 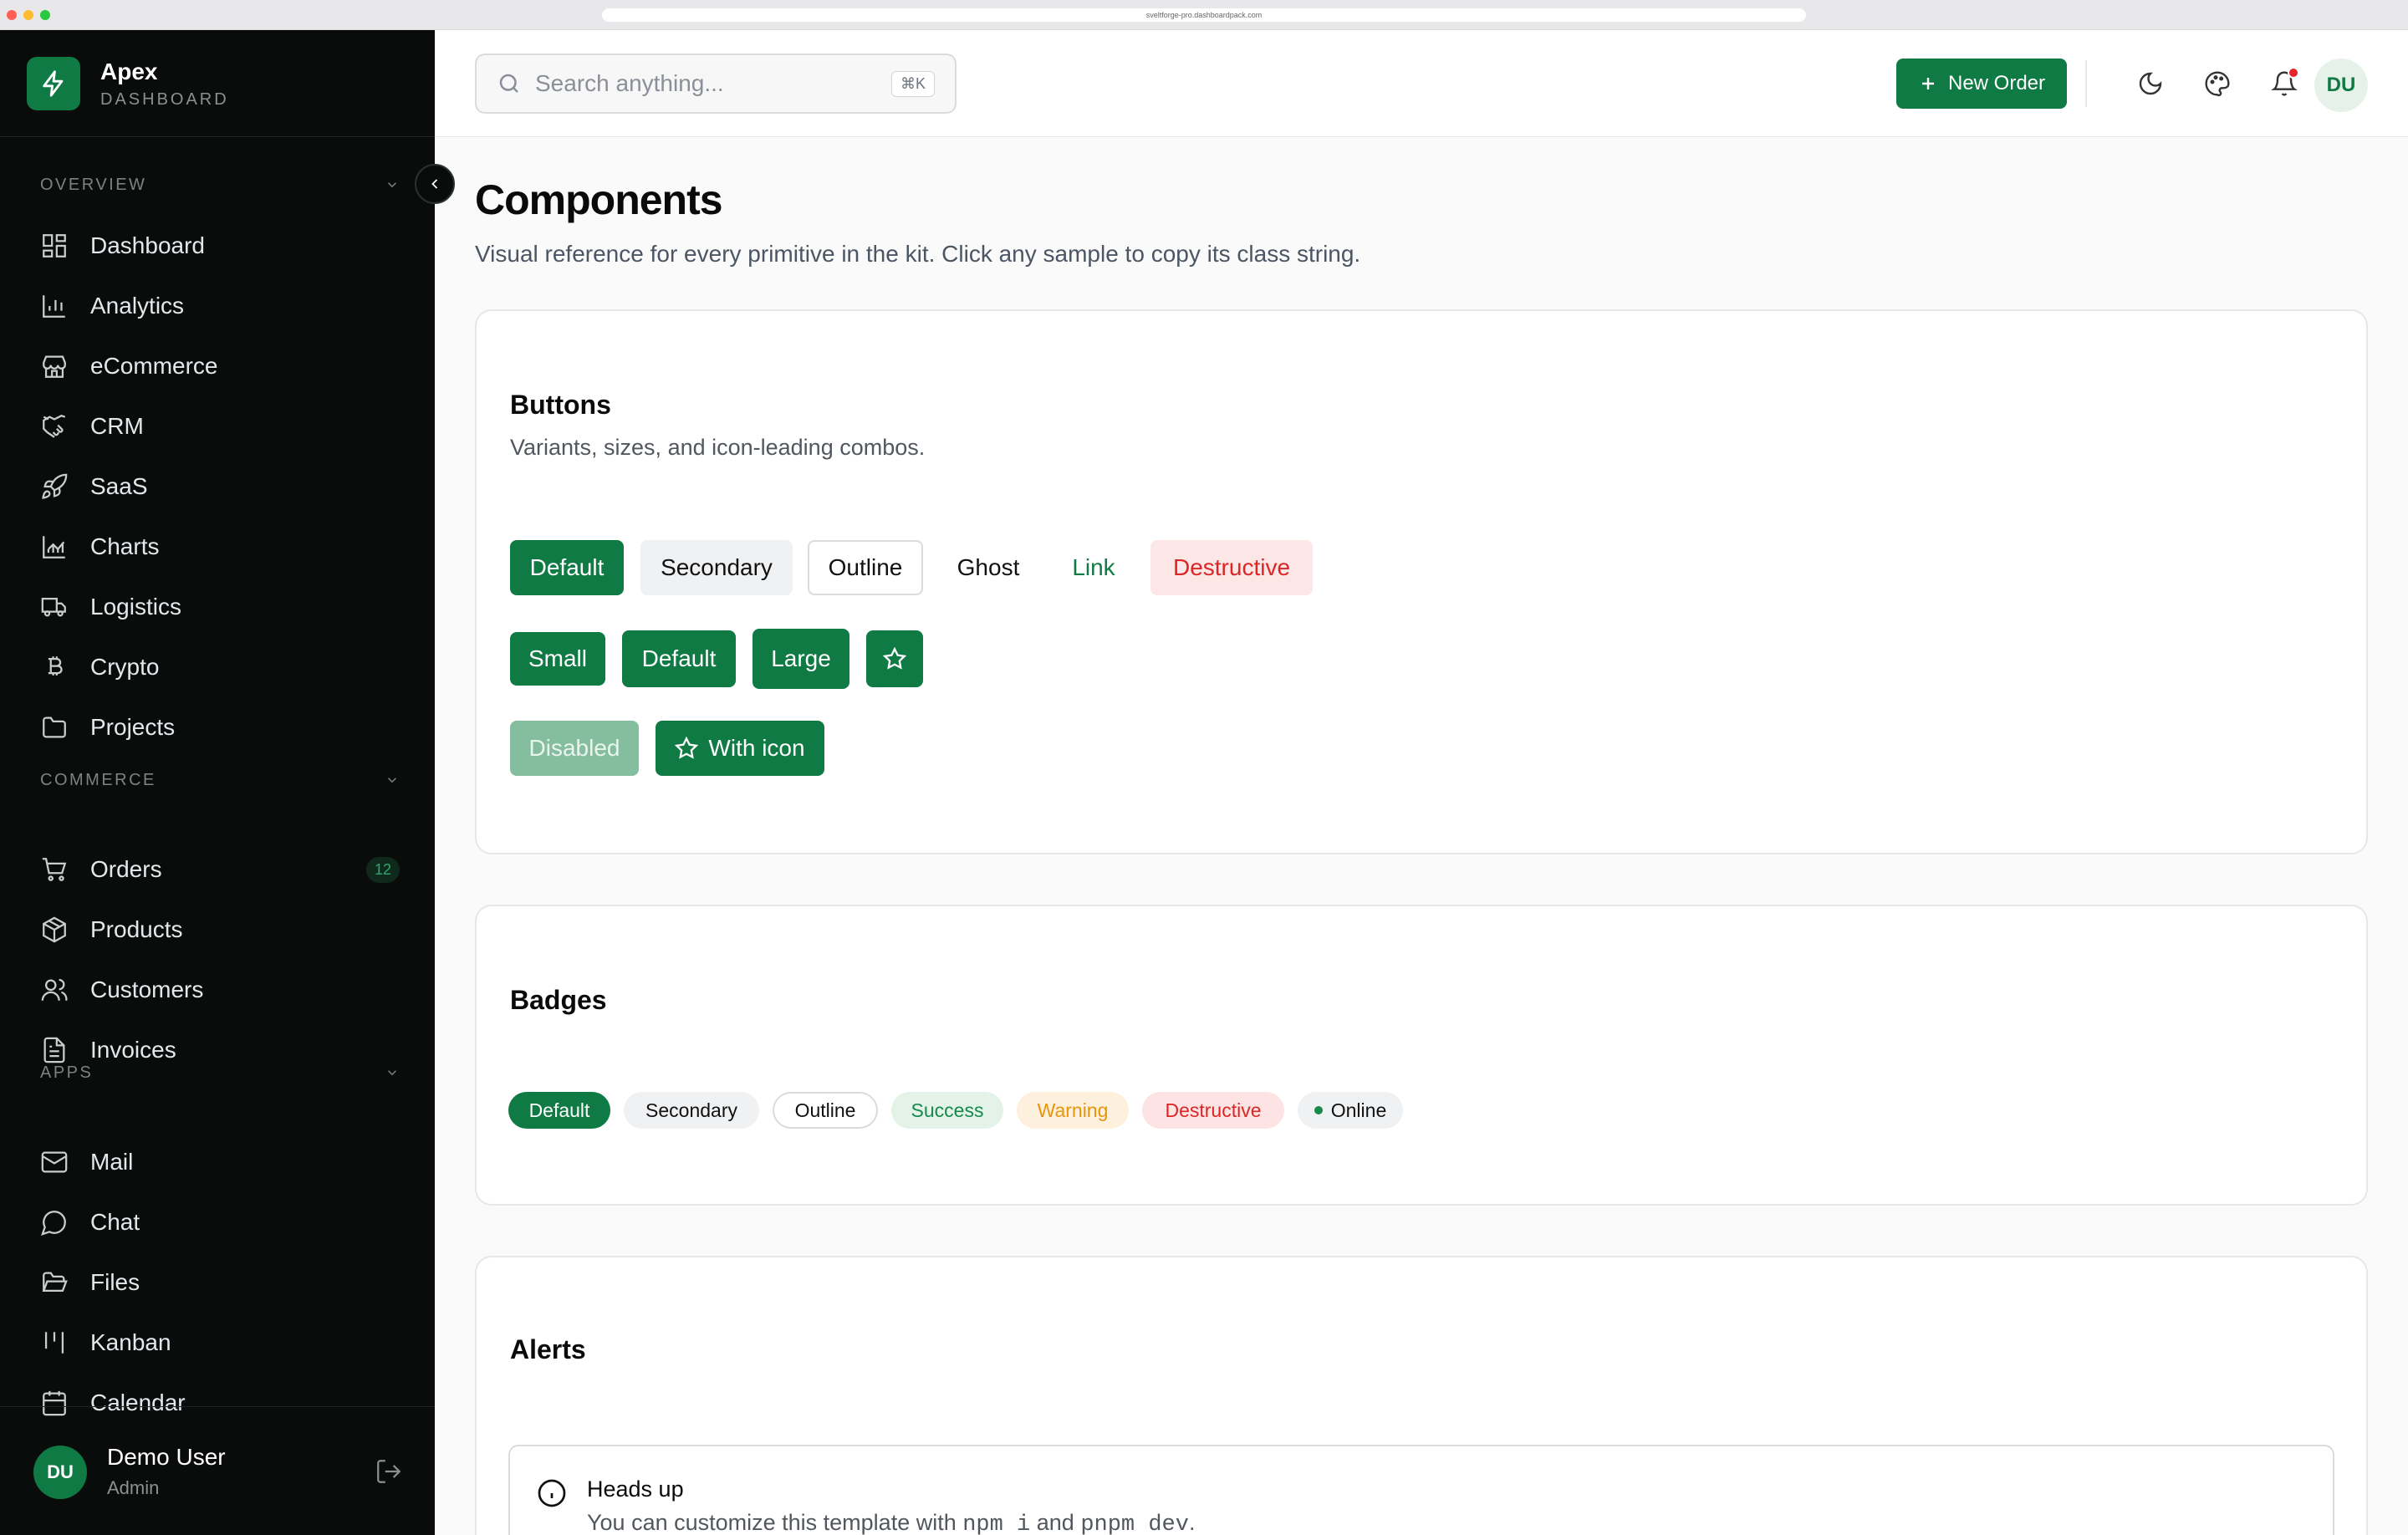 I want to click on orders-count-badge: 12, so click(x=382, y=869).